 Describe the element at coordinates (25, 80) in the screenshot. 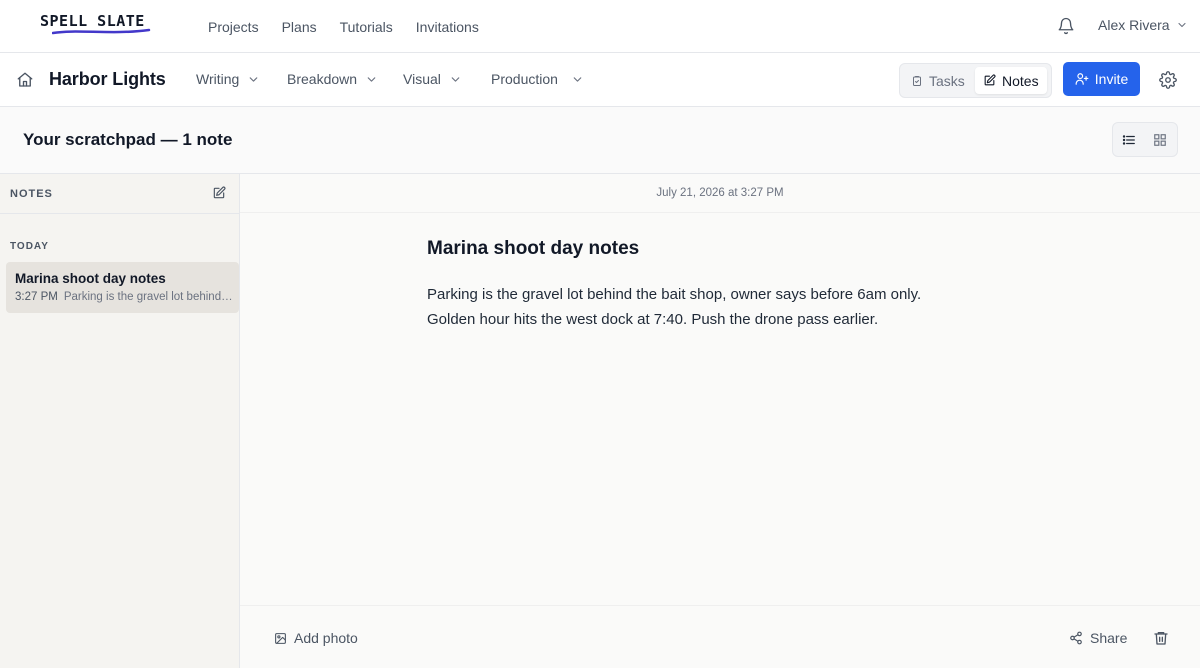

I see `home-icon` at that location.